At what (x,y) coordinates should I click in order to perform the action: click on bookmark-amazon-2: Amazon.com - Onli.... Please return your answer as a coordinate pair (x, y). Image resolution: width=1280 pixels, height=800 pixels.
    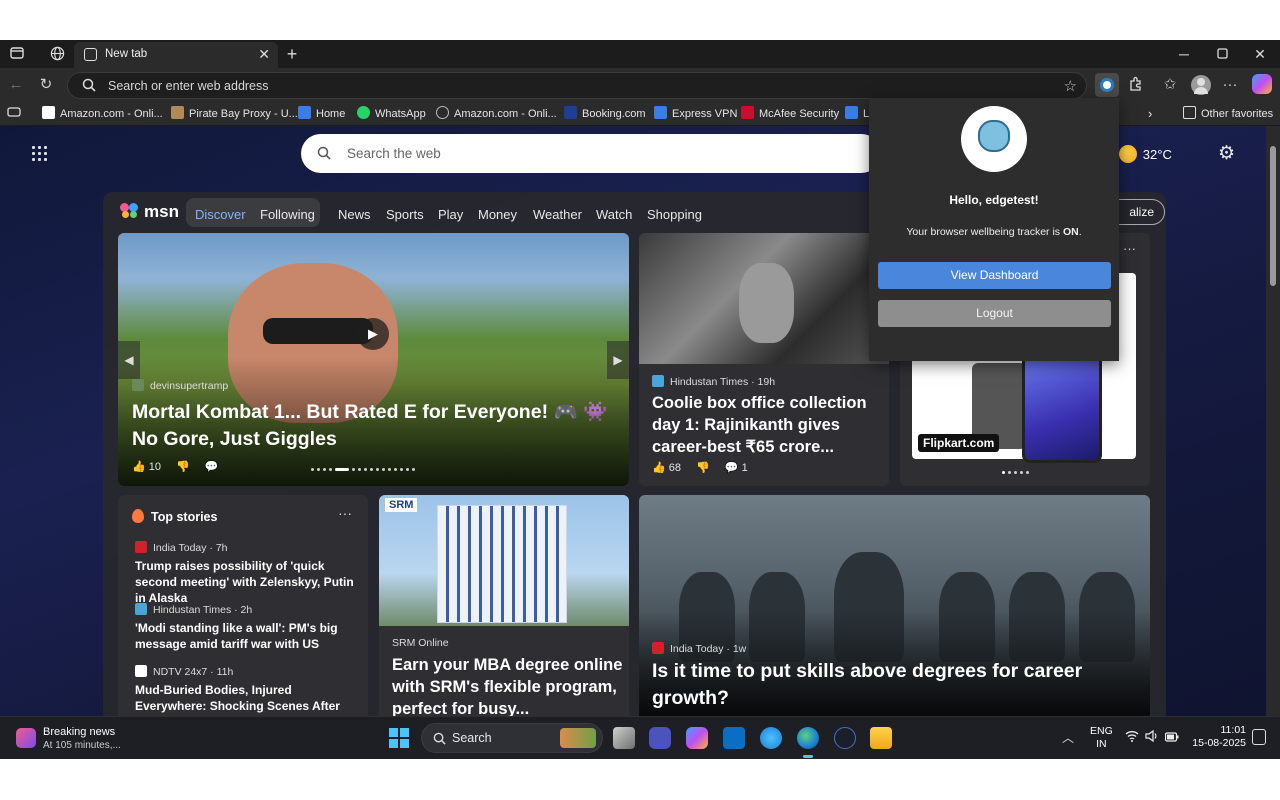
    Looking at the image, I should click on (496, 114).